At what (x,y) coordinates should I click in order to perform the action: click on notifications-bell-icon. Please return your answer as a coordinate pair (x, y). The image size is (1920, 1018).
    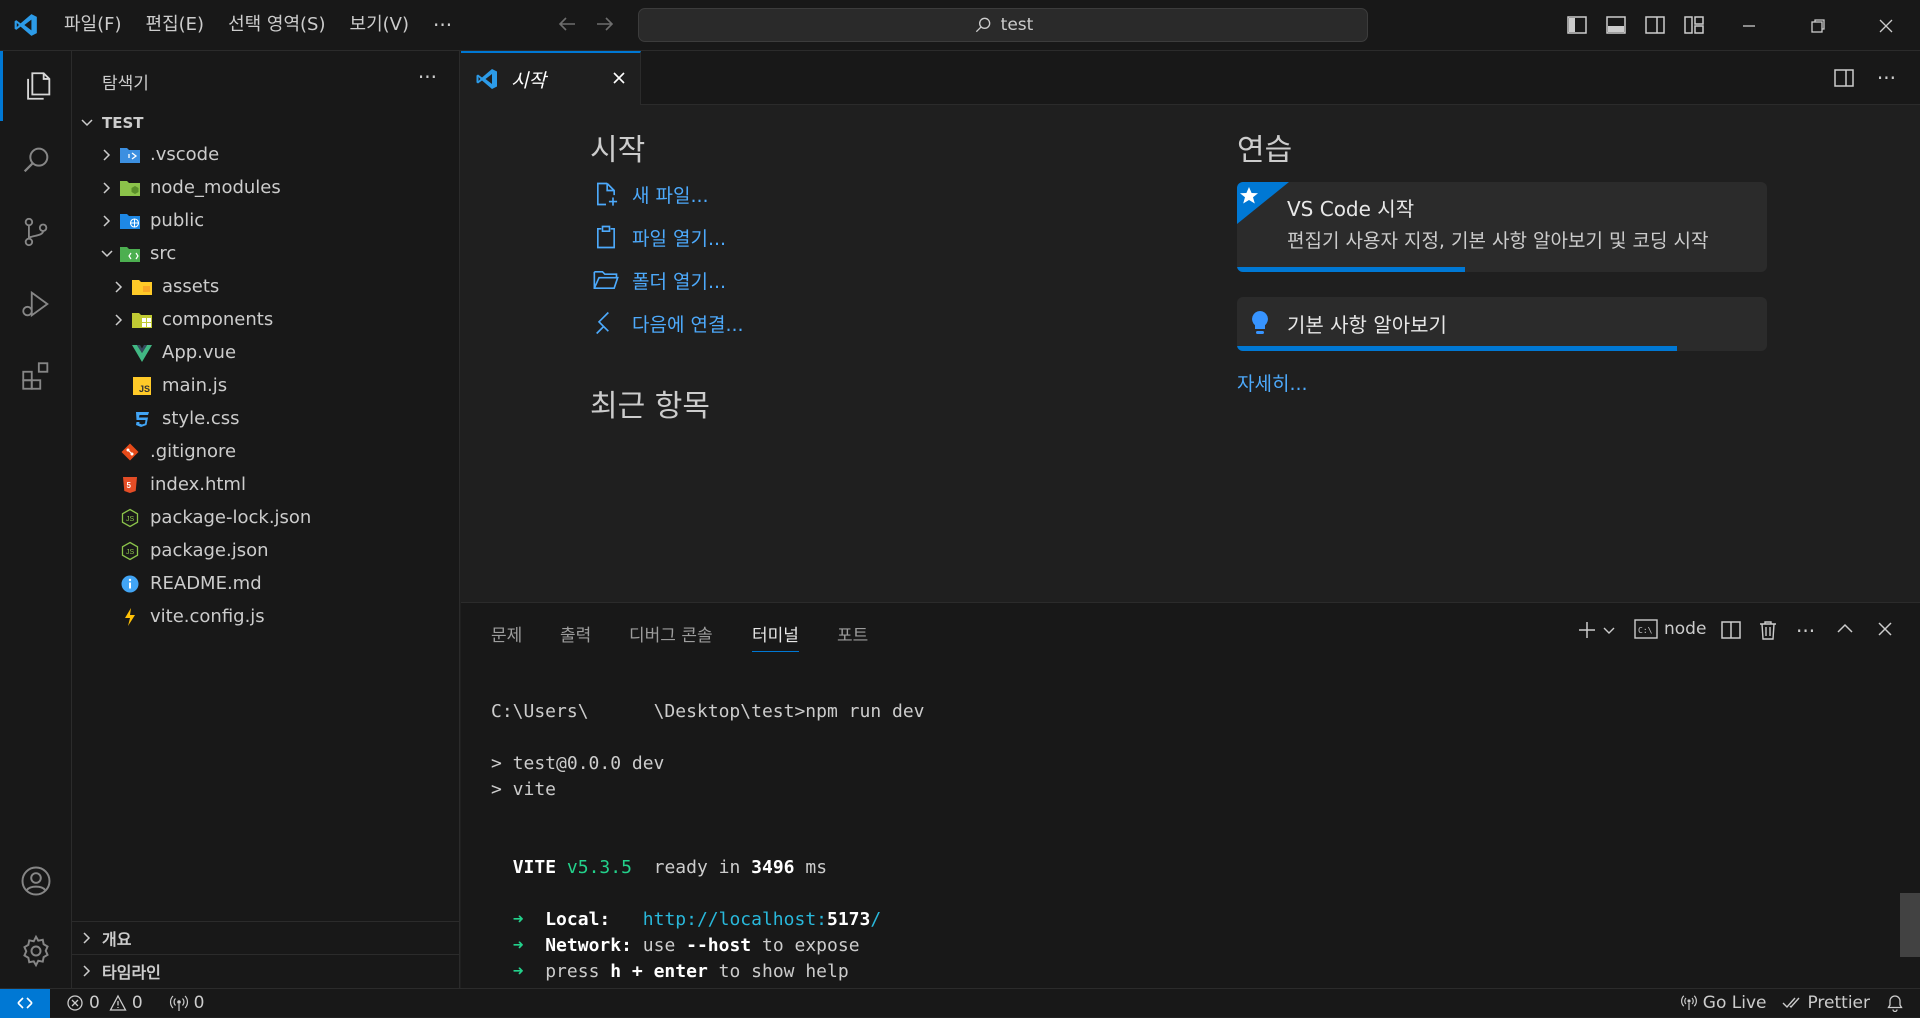
    Looking at the image, I should click on (1895, 1003).